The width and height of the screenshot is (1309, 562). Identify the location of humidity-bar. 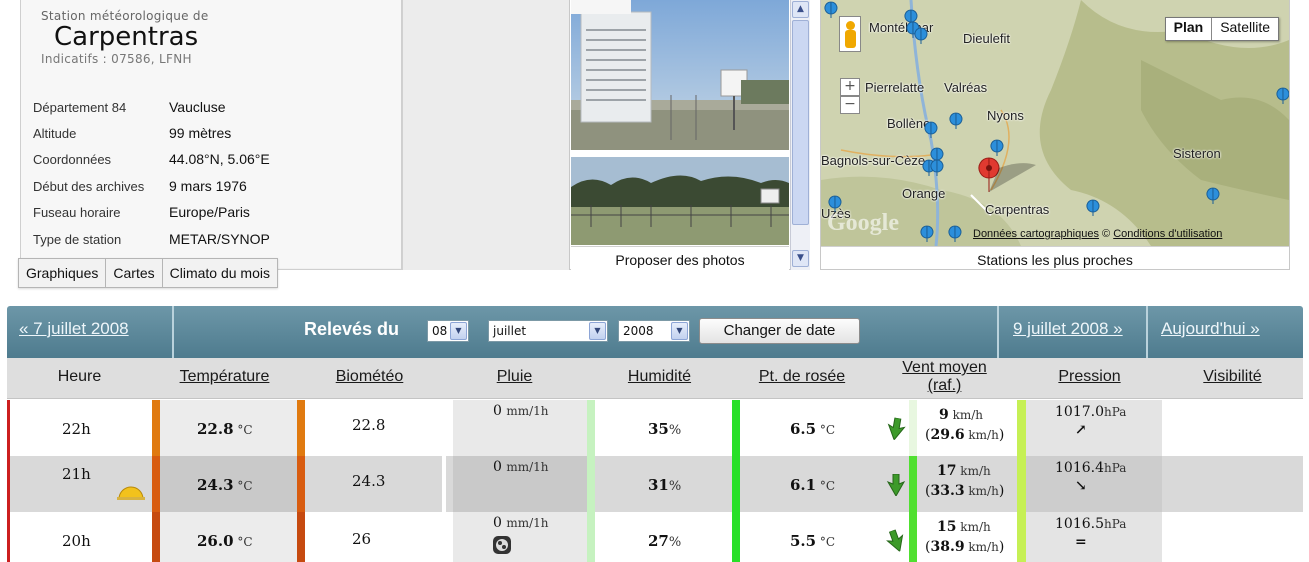
(591, 428).